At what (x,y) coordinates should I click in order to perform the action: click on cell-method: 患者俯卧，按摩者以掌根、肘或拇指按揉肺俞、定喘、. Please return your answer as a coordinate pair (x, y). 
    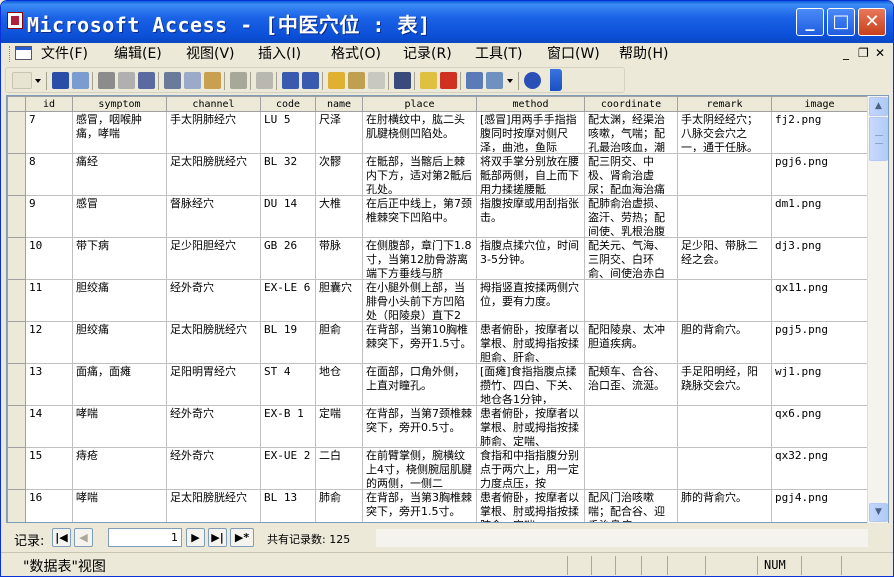
    Looking at the image, I should click on (530, 426).